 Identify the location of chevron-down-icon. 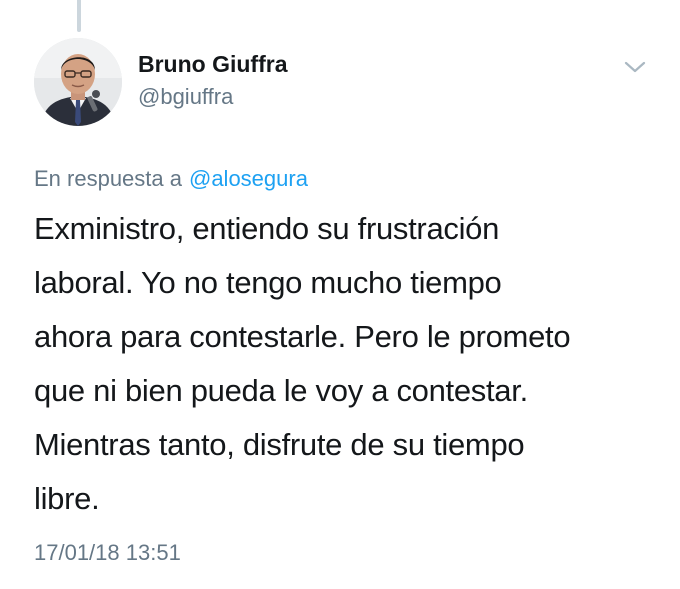
(635, 67).